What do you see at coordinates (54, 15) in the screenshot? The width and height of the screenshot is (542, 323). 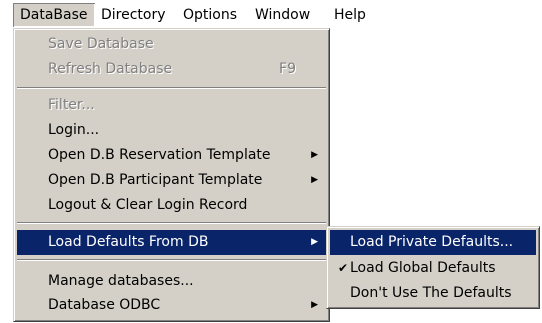 I see `menu-database: DataBase` at bounding box center [54, 15].